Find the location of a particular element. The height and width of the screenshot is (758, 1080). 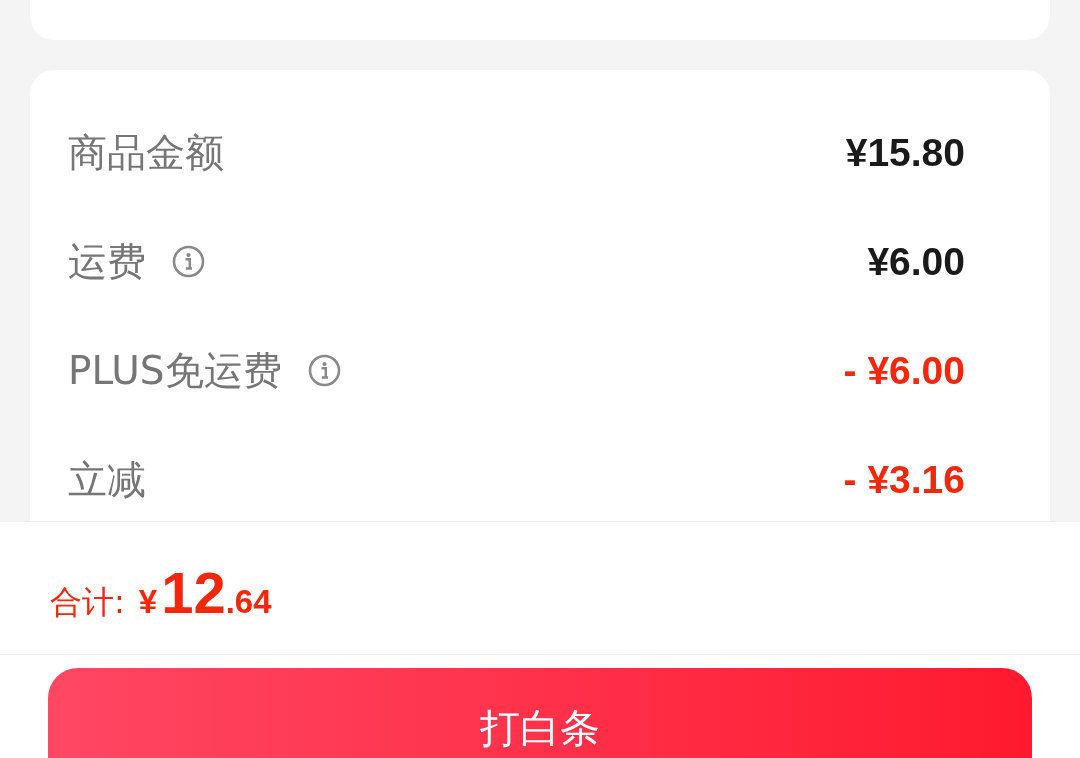

price-value: ¥15.80 is located at coordinates (905, 152).